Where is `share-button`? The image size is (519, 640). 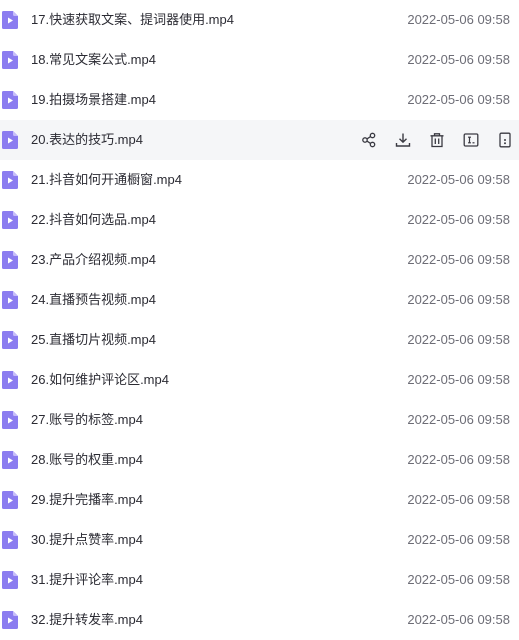
share-button is located at coordinates (369, 140).